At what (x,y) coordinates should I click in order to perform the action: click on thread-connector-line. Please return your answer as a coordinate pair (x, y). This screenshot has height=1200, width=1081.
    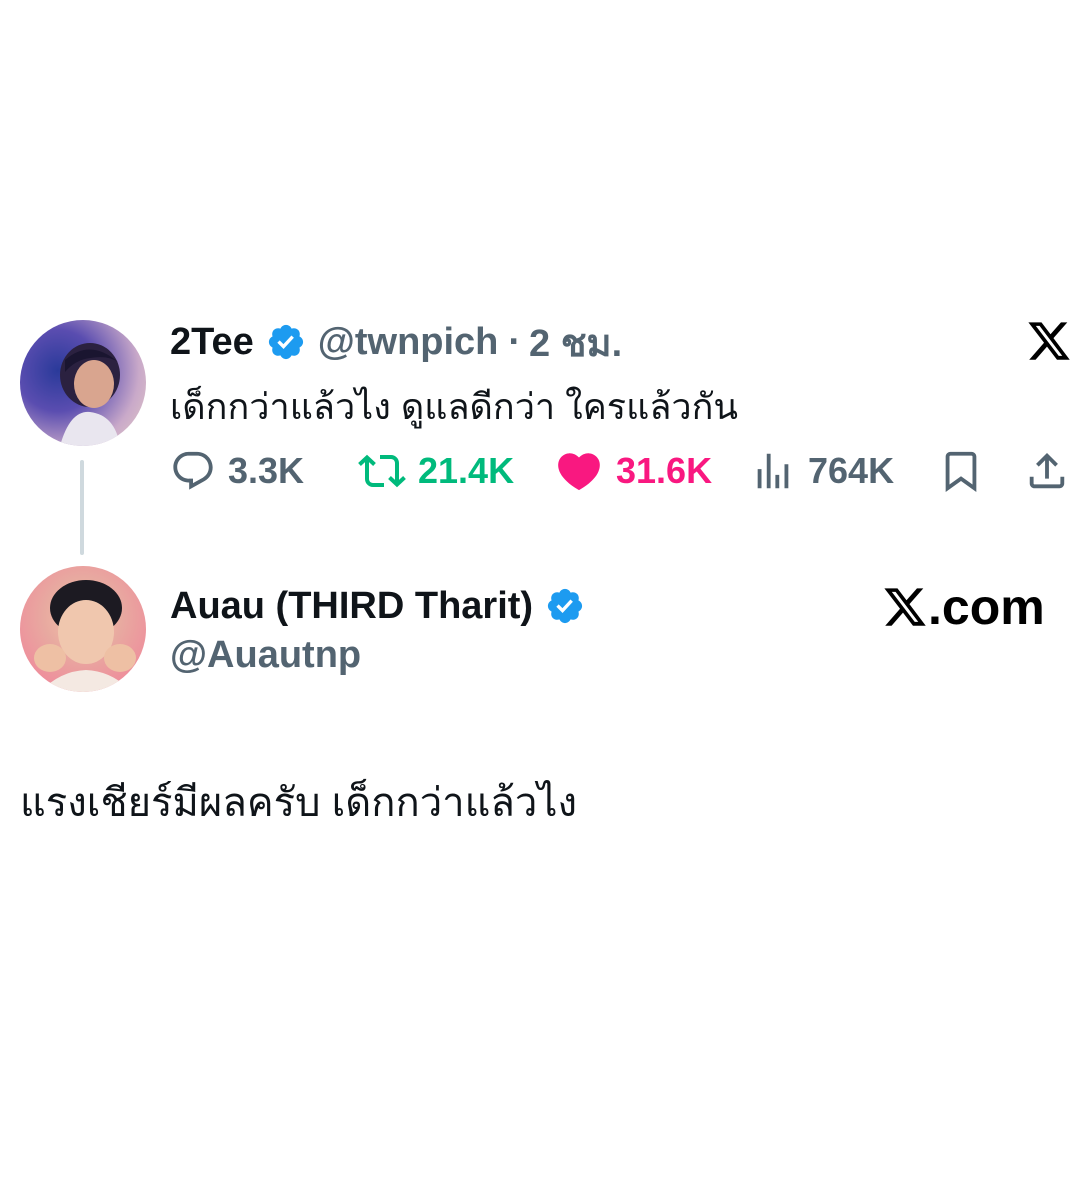
    Looking at the image, I should click on (82, 507).